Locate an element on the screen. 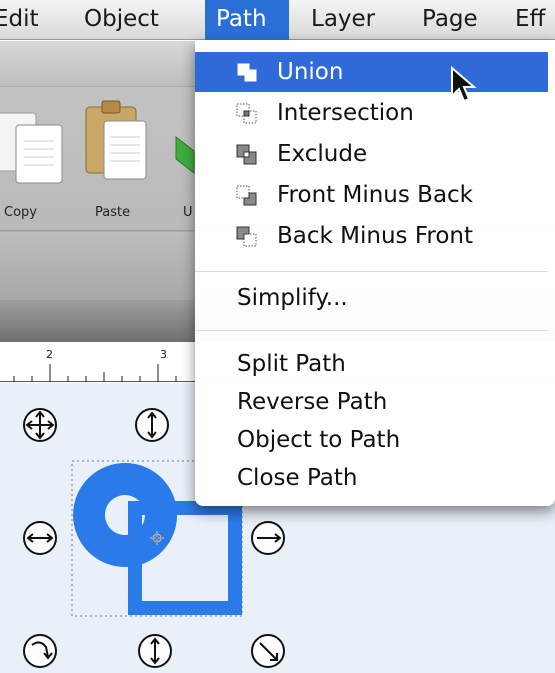  menu-item-split-path: Split Path is located at coordinates (371, 364).